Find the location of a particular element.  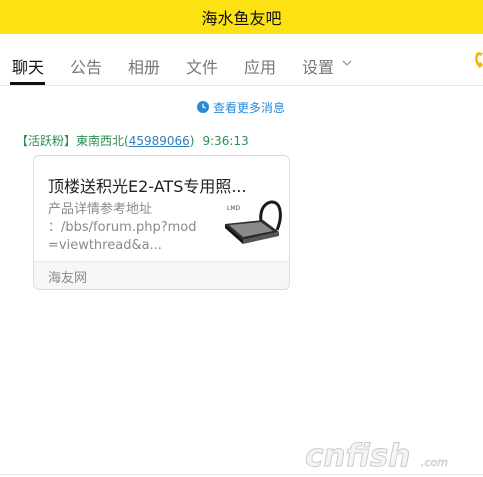

bottom-divider is located at coordinates (241, 474).